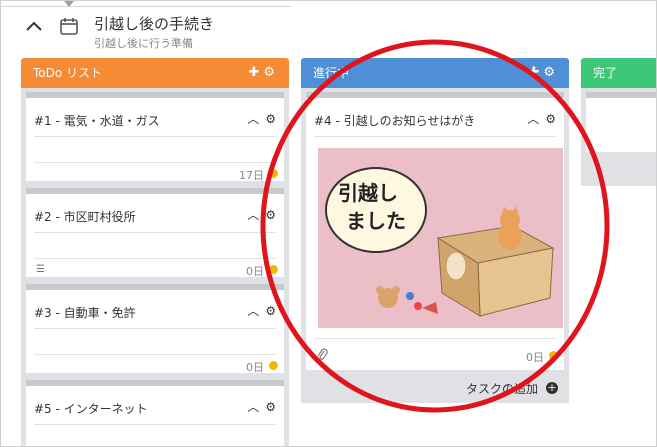  I want to click on column-header-done: 完了, so click(618, 73).